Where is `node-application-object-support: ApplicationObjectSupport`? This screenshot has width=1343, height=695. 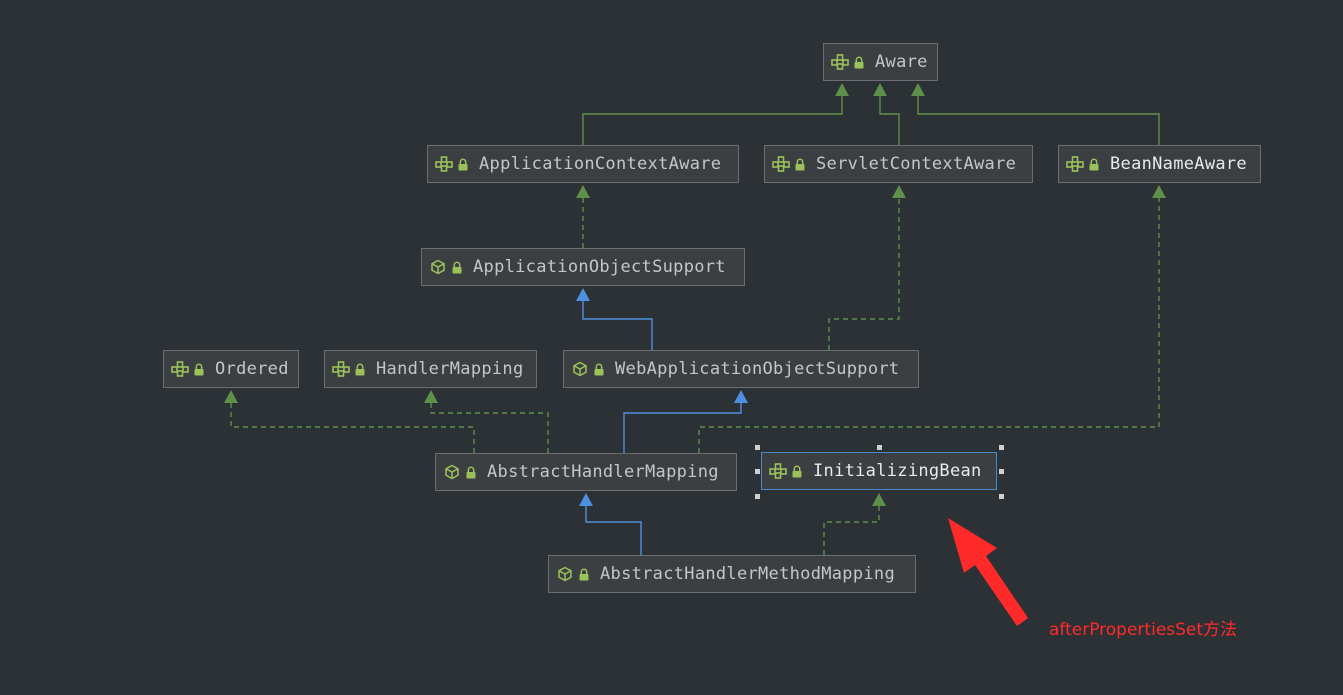 node-application-object-support: ApplicationObjectSupport is located at coordinates (583, 267).